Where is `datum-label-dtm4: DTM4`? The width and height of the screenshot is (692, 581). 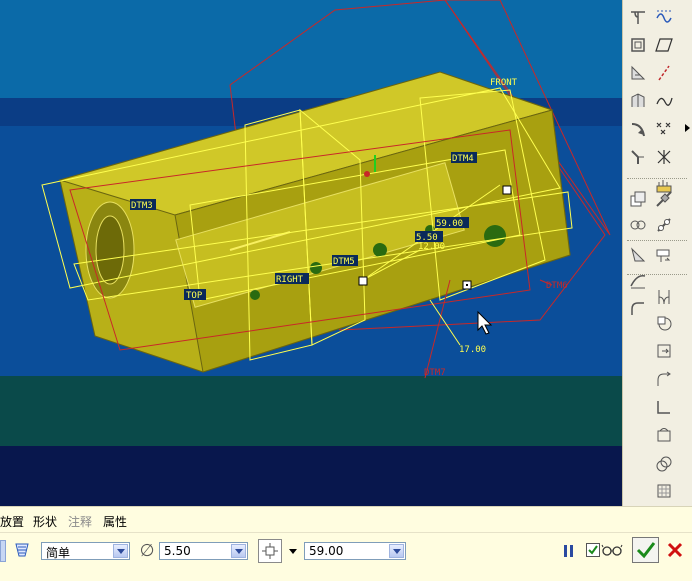
datum-label-dtm4: DTM4 is located at coordinates (463, 159).